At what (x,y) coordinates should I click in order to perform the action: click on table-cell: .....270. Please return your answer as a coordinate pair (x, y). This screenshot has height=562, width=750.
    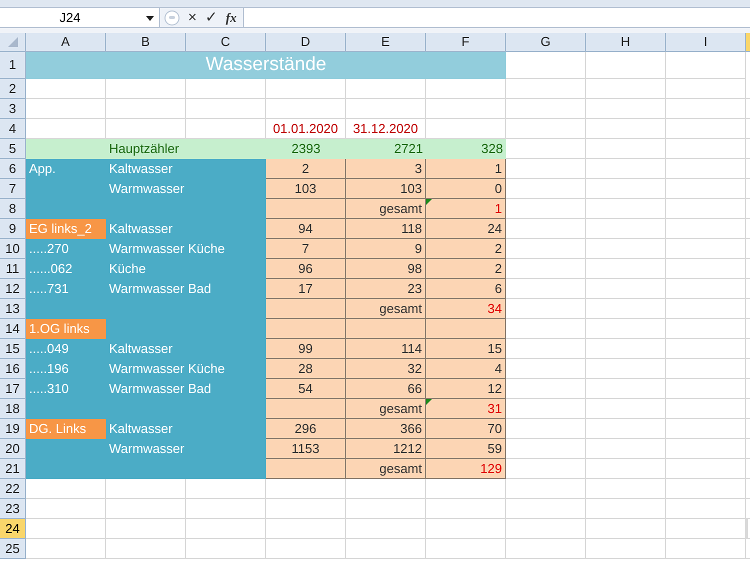
    Looking at the image, I should click on (66, 249).